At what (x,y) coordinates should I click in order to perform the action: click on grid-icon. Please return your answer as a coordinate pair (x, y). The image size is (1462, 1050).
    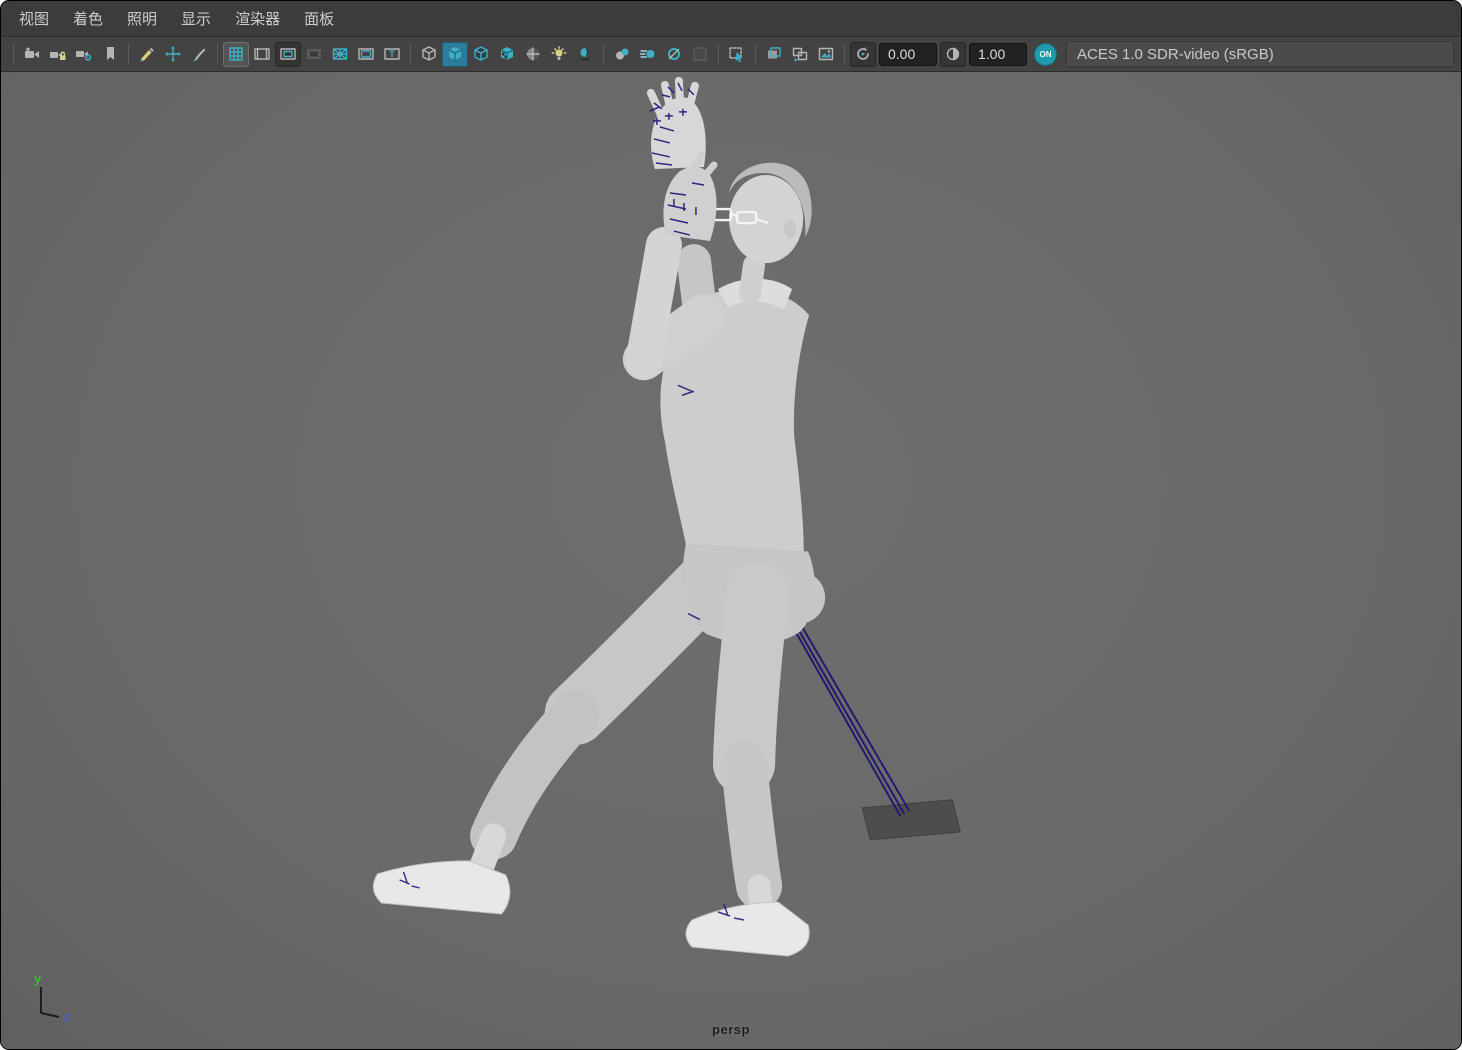
    Looking at the image, I should click on (236, 54).